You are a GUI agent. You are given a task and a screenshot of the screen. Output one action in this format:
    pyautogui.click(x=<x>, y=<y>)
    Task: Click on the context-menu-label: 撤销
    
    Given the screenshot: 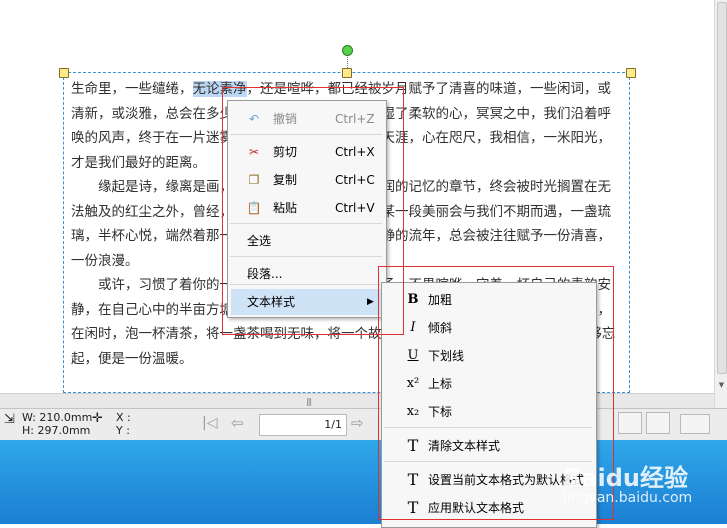 What is the action you would take?
    pyautogui.click(x=285, y=119)
    